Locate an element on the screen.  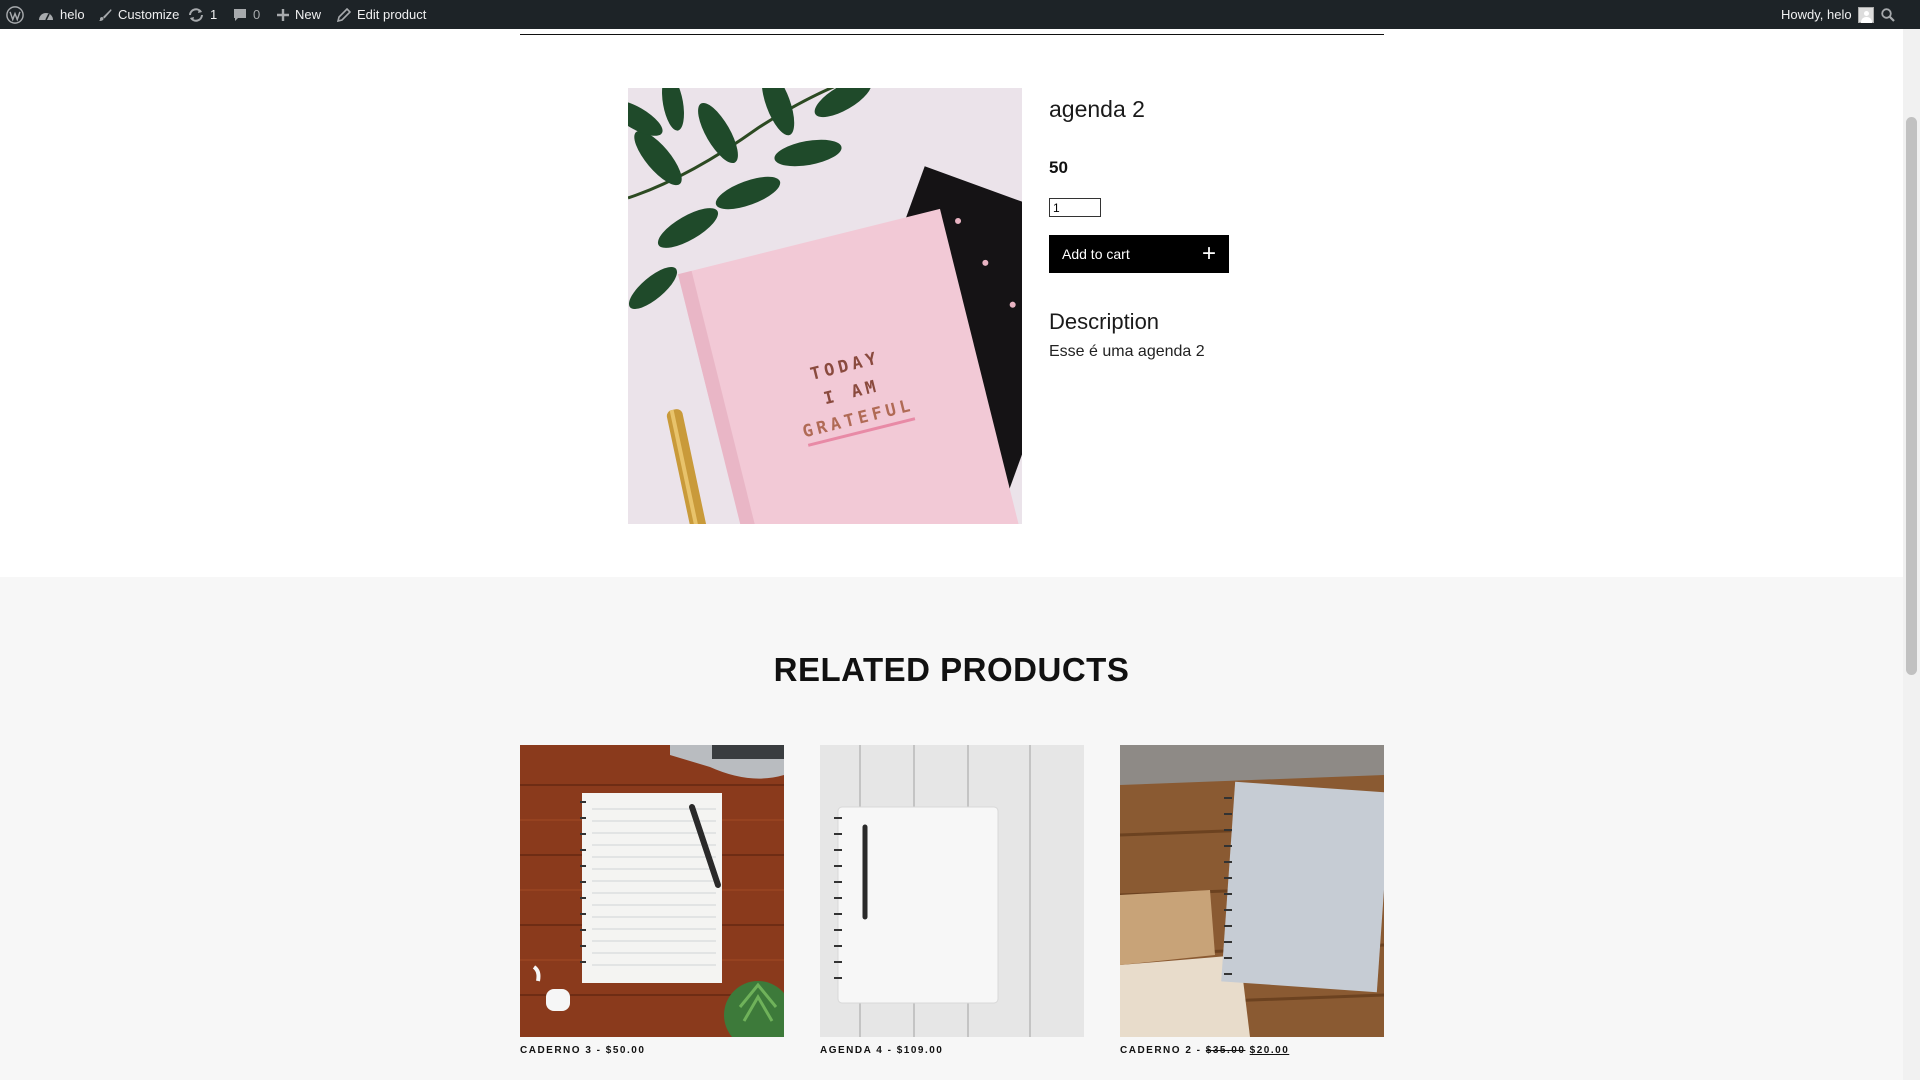
related-product-card: CADERNO 2 - $35.00 $20.00 is located at coordinates (1252, 900).